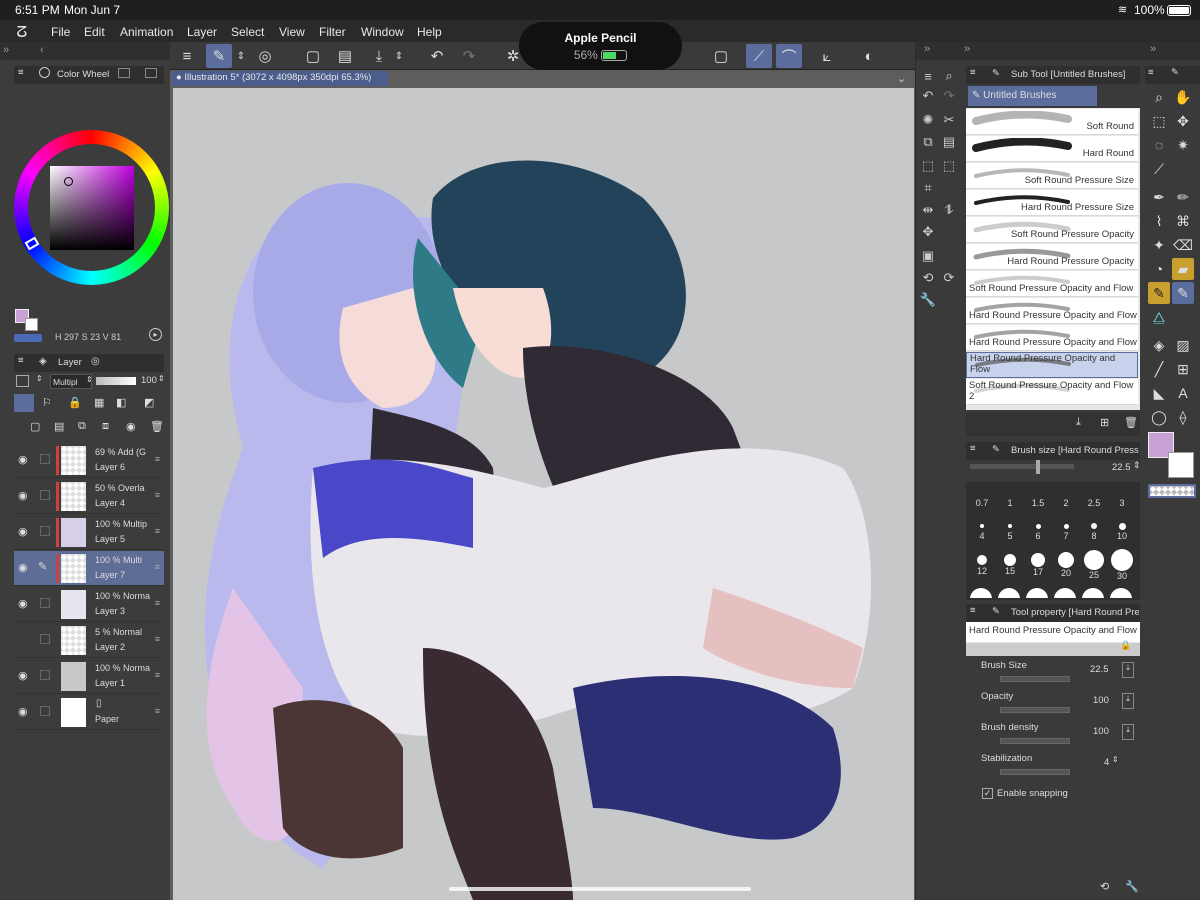 The image size is (1200, 900). I want to click on copy-icon: ⧉, so click(928, 142).